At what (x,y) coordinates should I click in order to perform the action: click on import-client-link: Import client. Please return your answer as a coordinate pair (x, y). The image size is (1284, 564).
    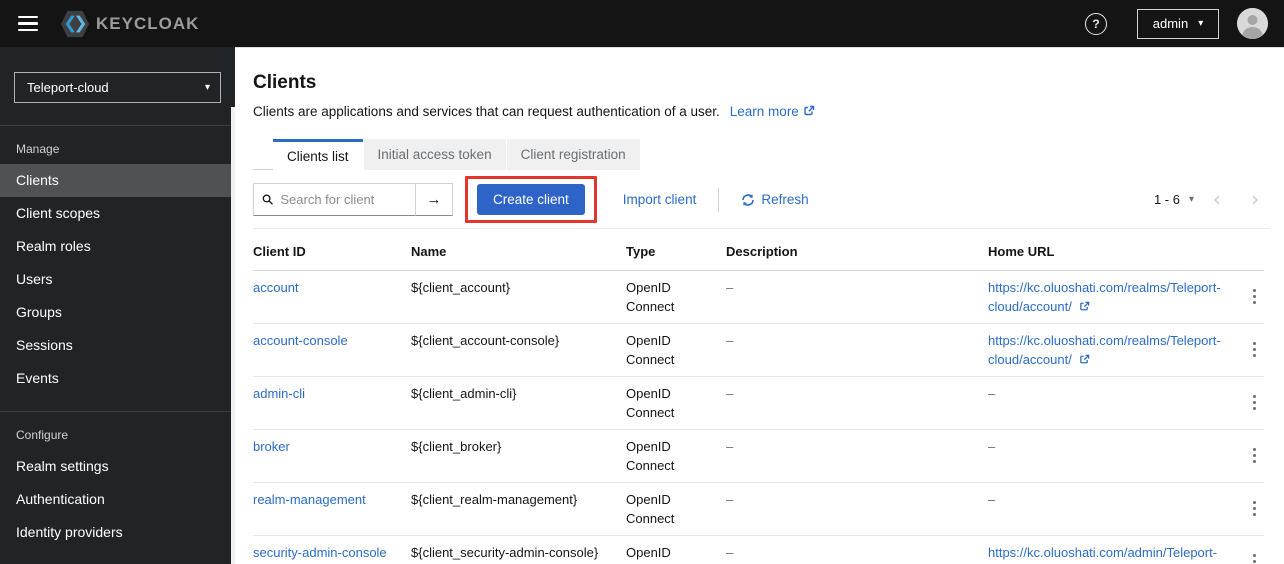
    Looking at the image, I should click on (660, 199).